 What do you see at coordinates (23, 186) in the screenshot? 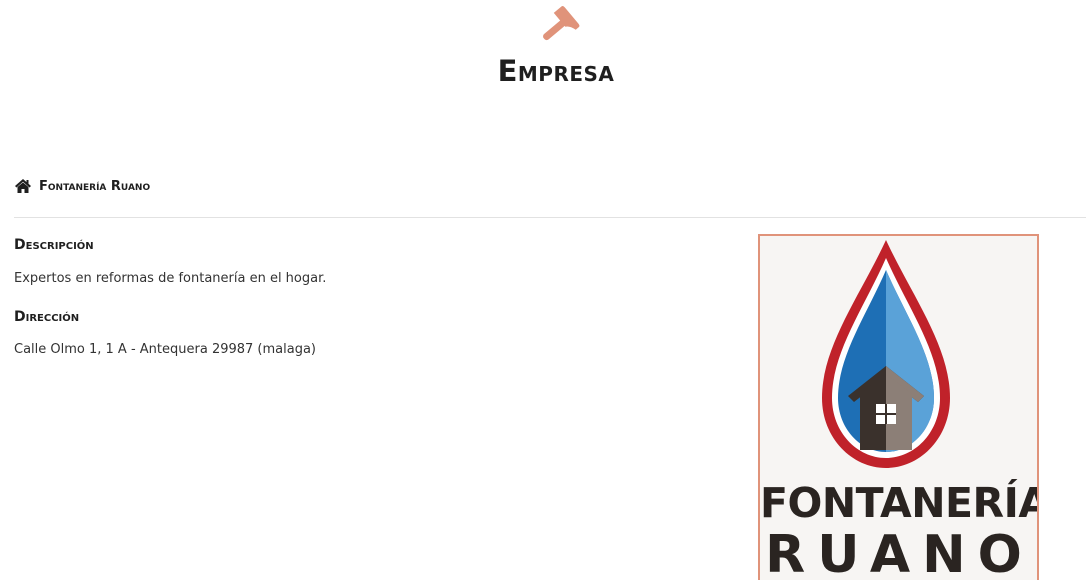
I see `house-icon` at bounding box center [23, 186].